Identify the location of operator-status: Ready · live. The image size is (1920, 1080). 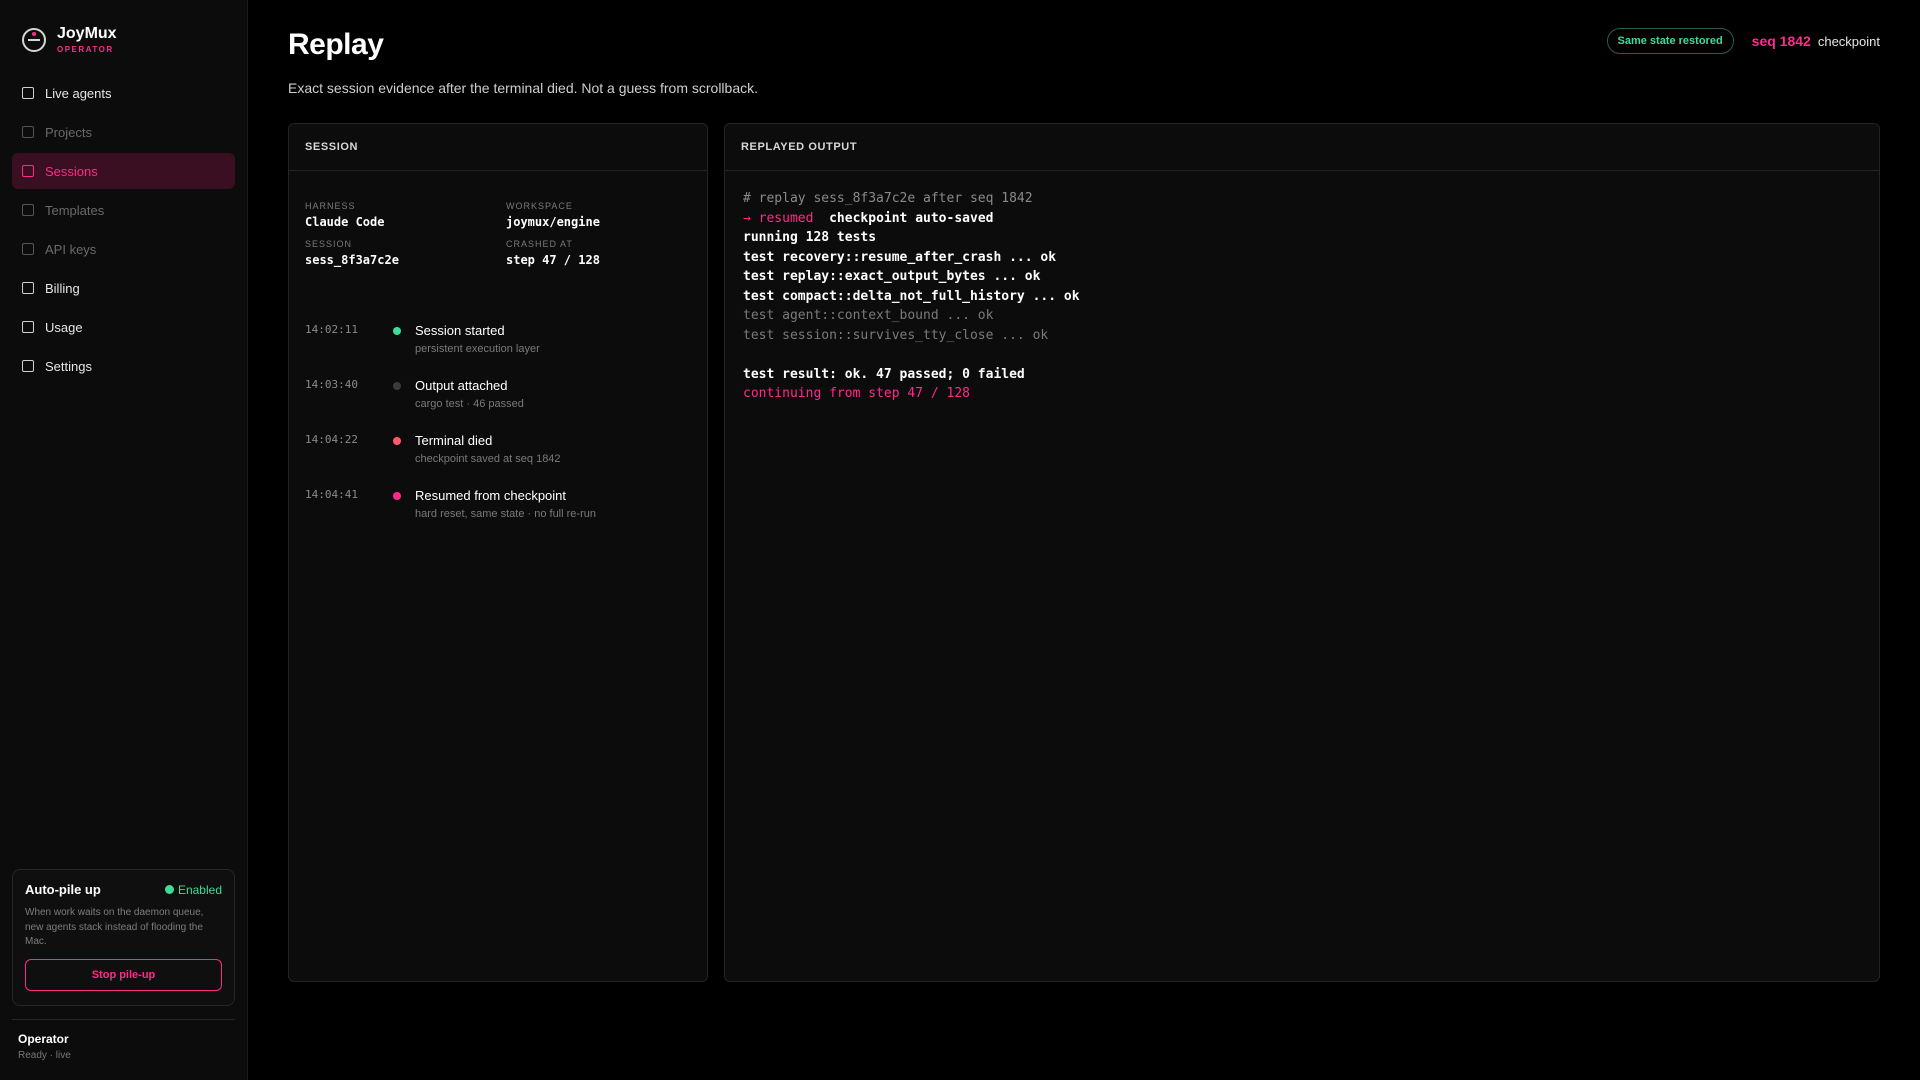
(44, 1055).